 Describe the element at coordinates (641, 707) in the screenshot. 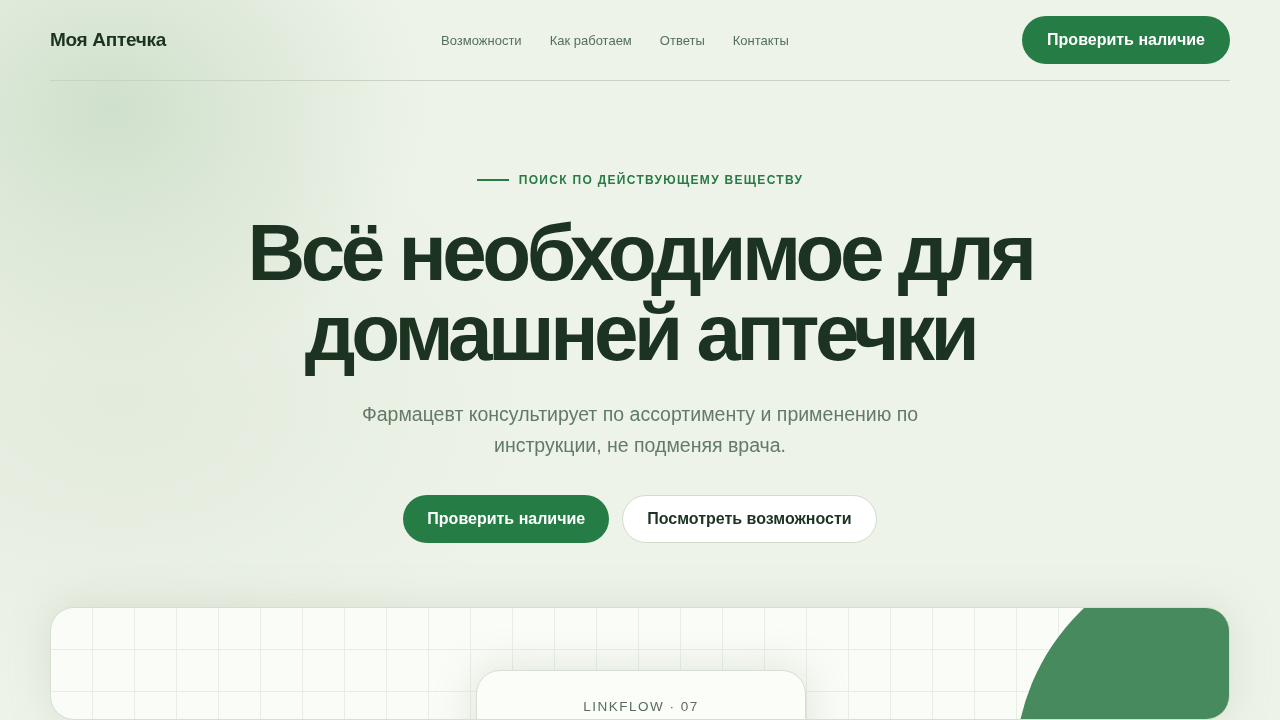

I see `card-label: LINKFLOW · 07` at that location.